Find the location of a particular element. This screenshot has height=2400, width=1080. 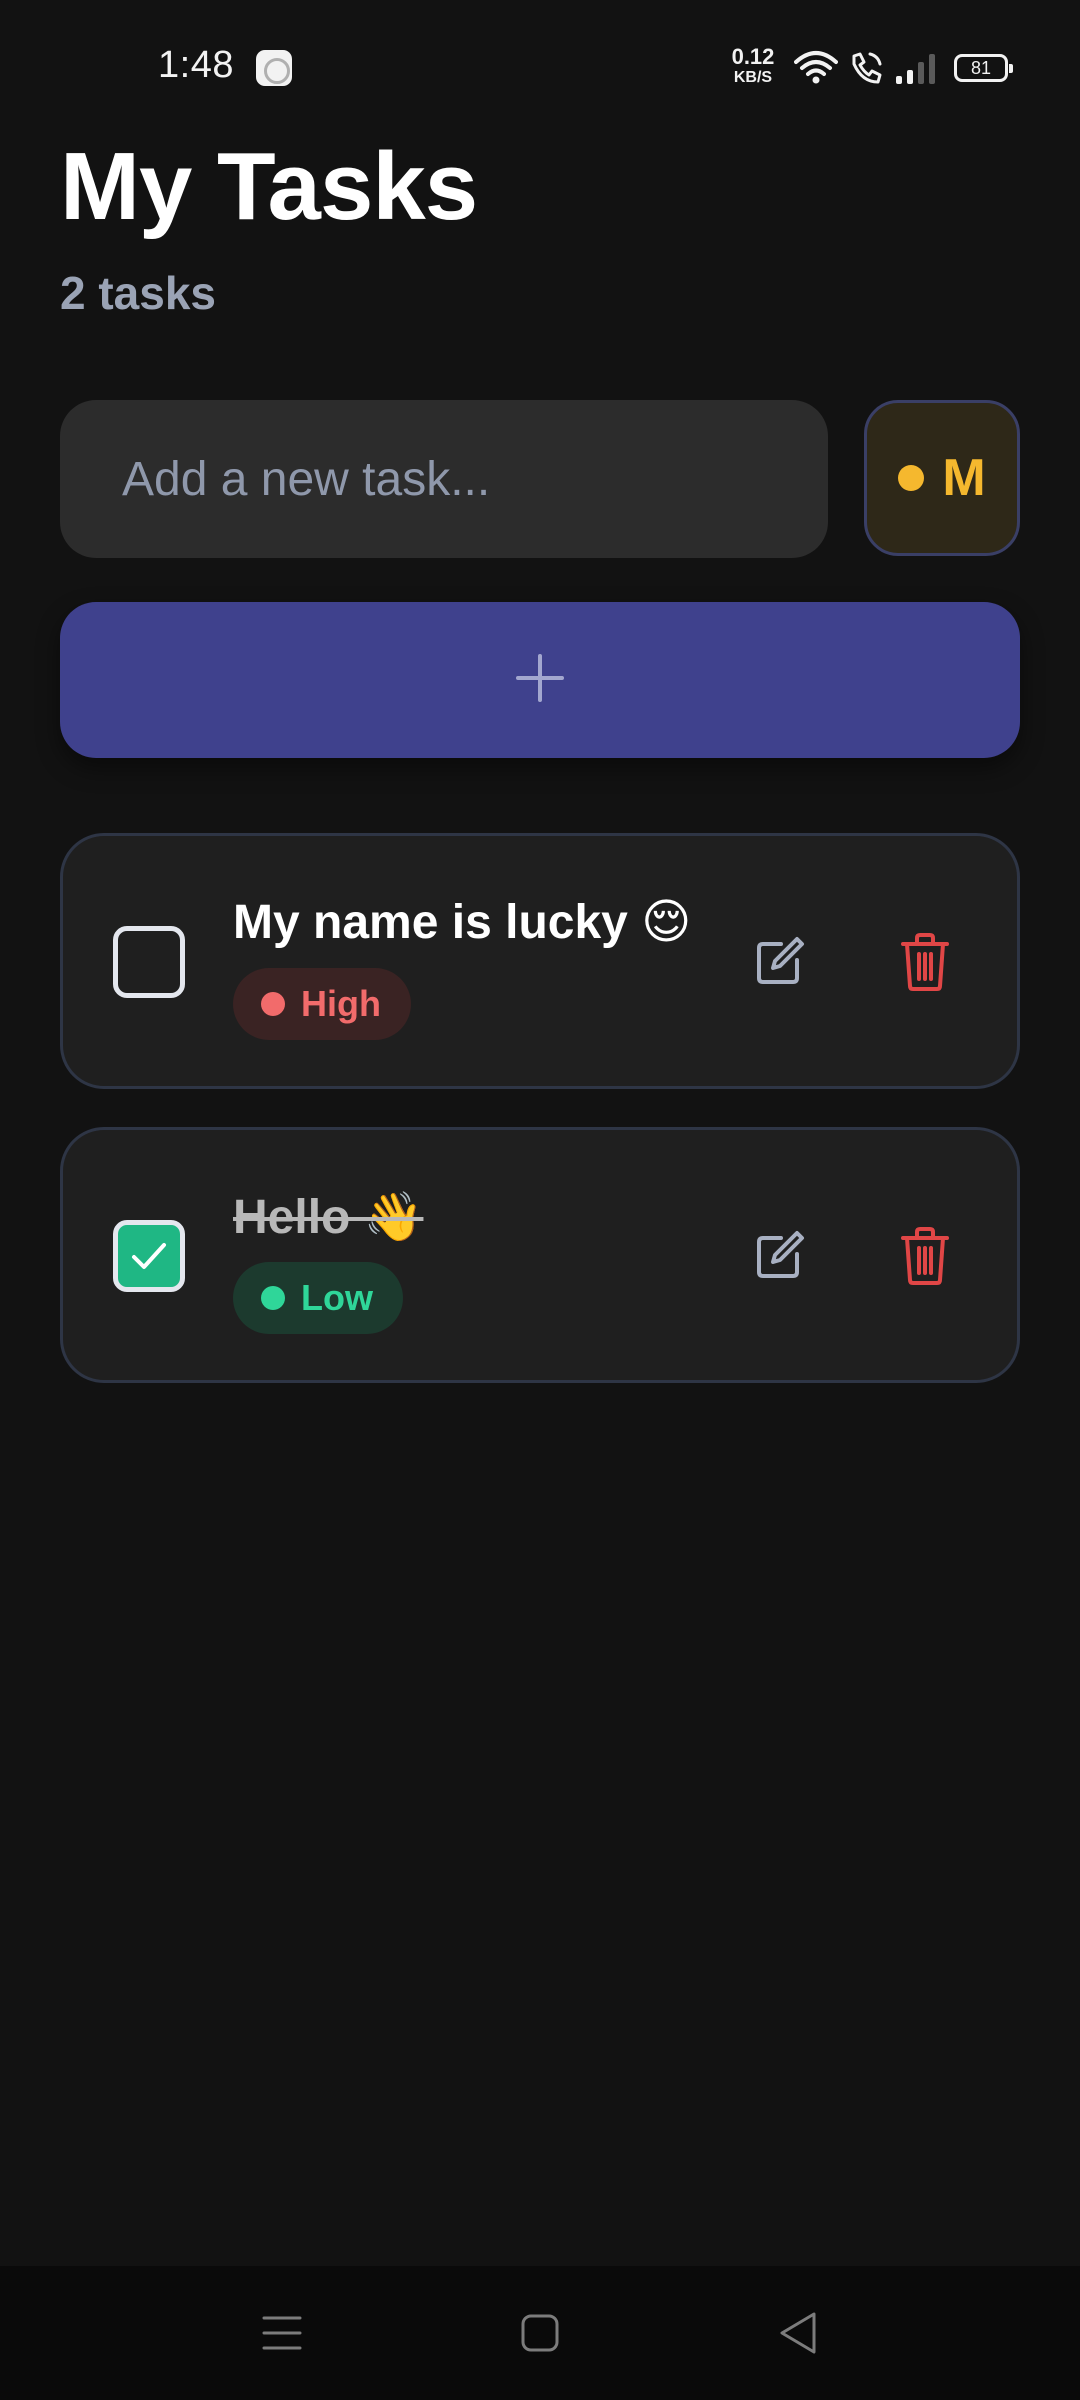

wifi-icon is located at coordinates (816, 70).